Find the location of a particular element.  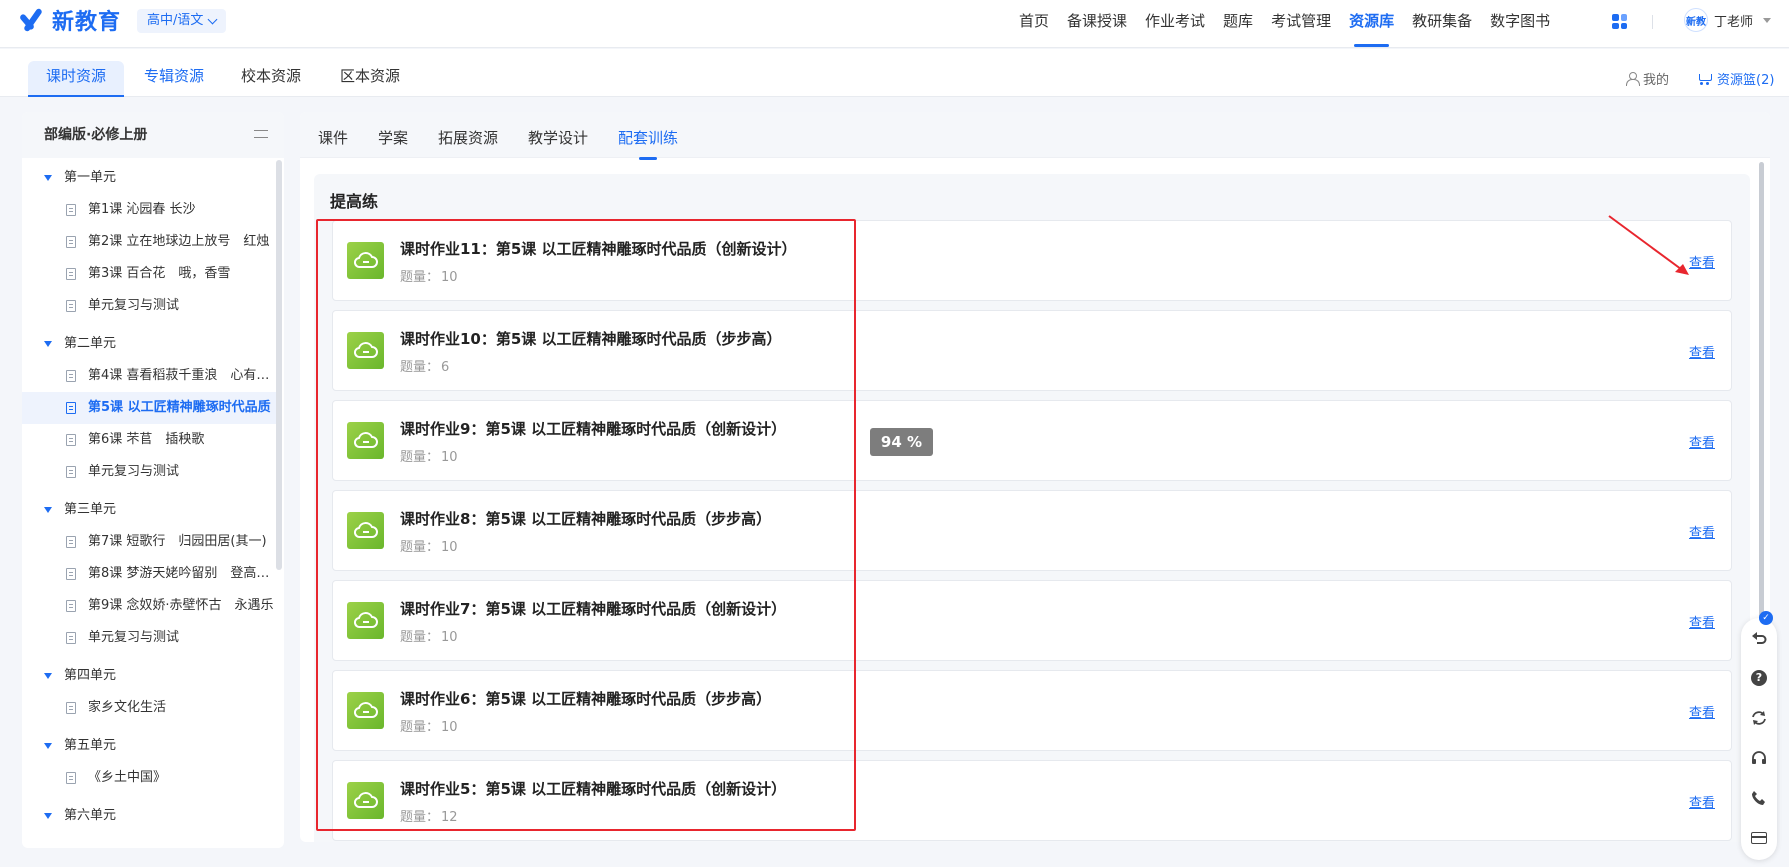

unit-1: 第一单元 is located at coordinates (149, 178).